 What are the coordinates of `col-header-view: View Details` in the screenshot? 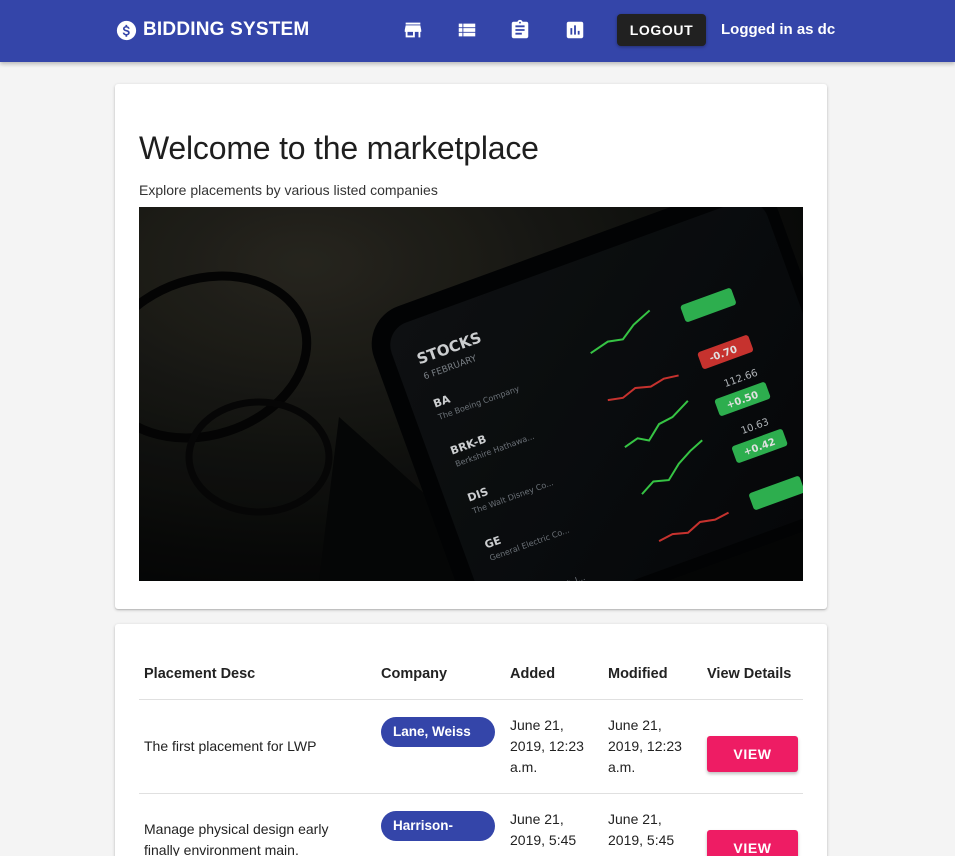 It's located at (749, 674).